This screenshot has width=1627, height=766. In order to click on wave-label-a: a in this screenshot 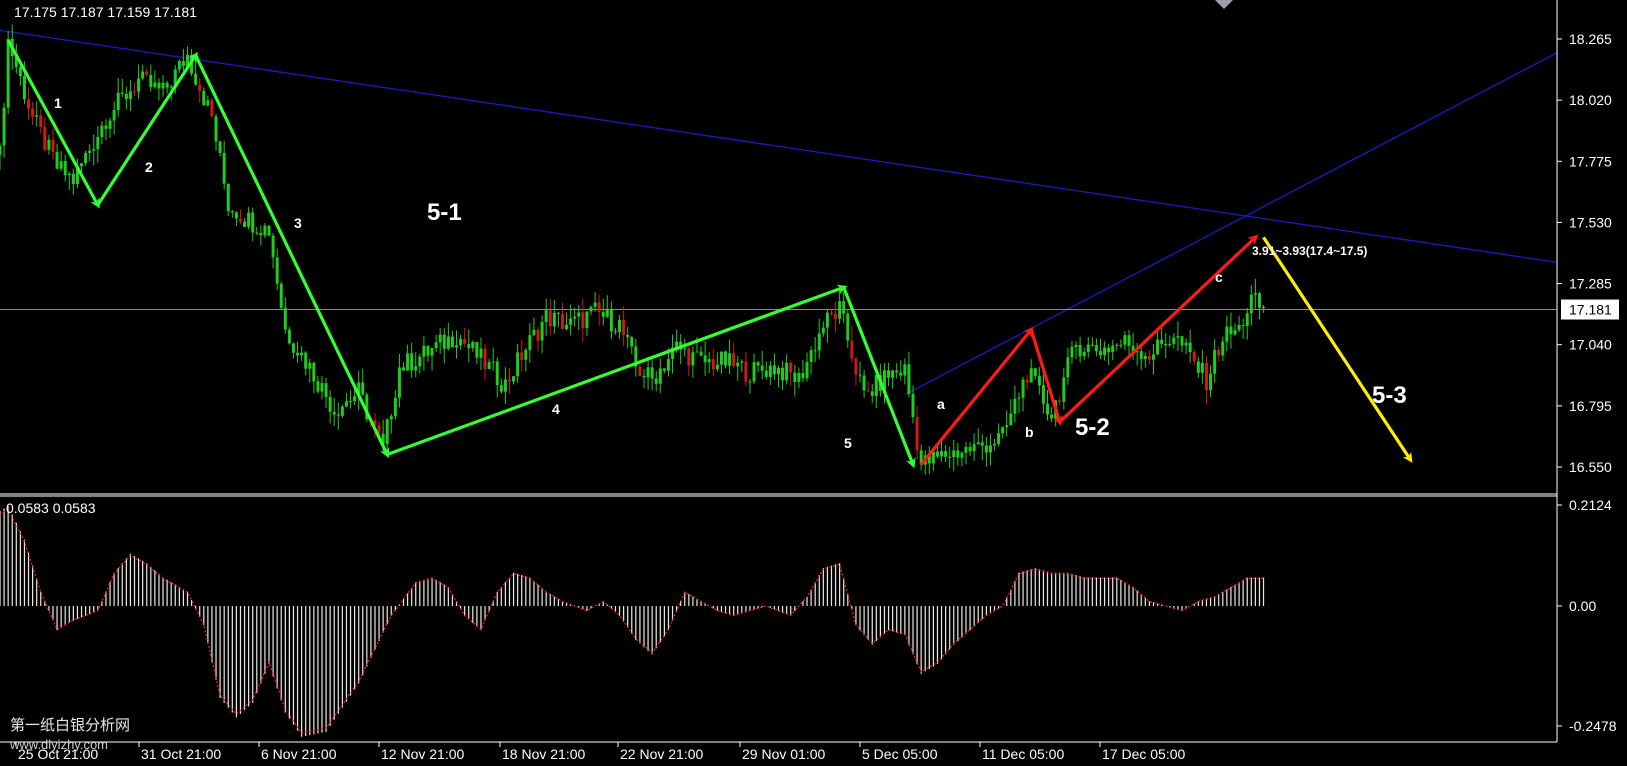, I will do `click(941, 404)`.